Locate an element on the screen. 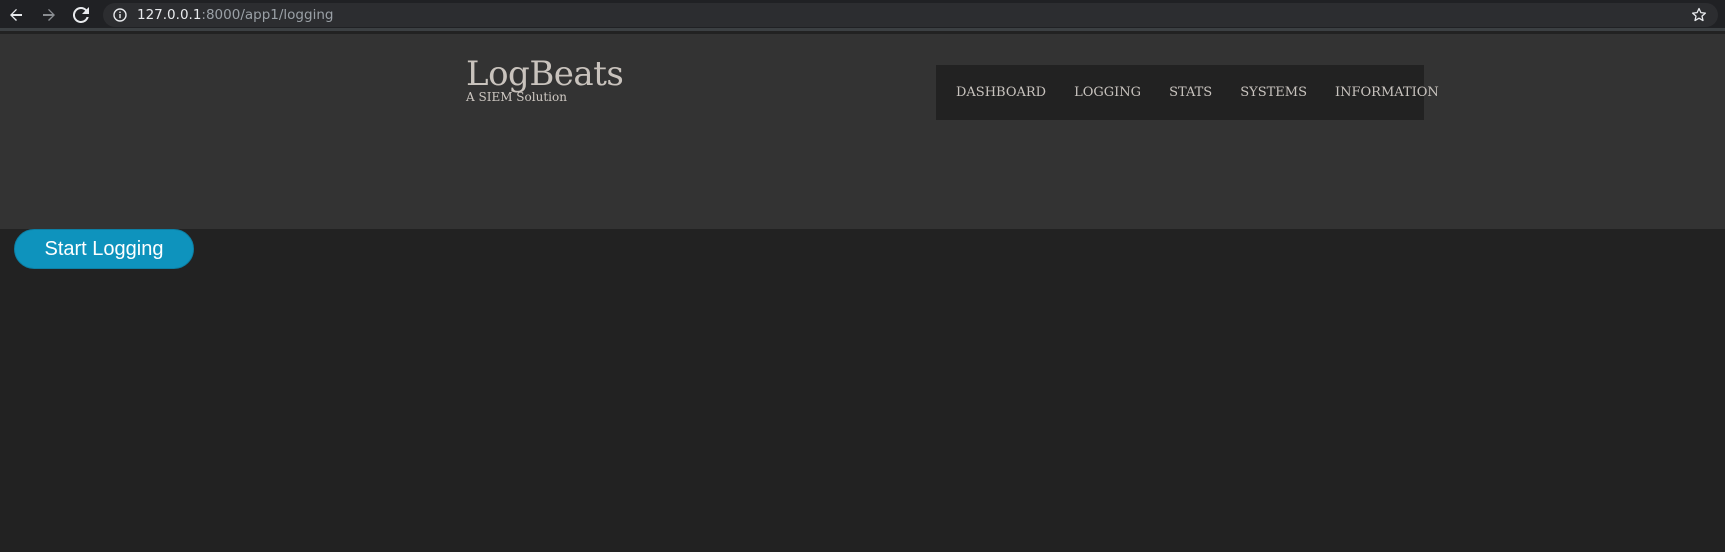 This screenshot has height=552, width=1725. back-button is located at coordinates (16, 15).